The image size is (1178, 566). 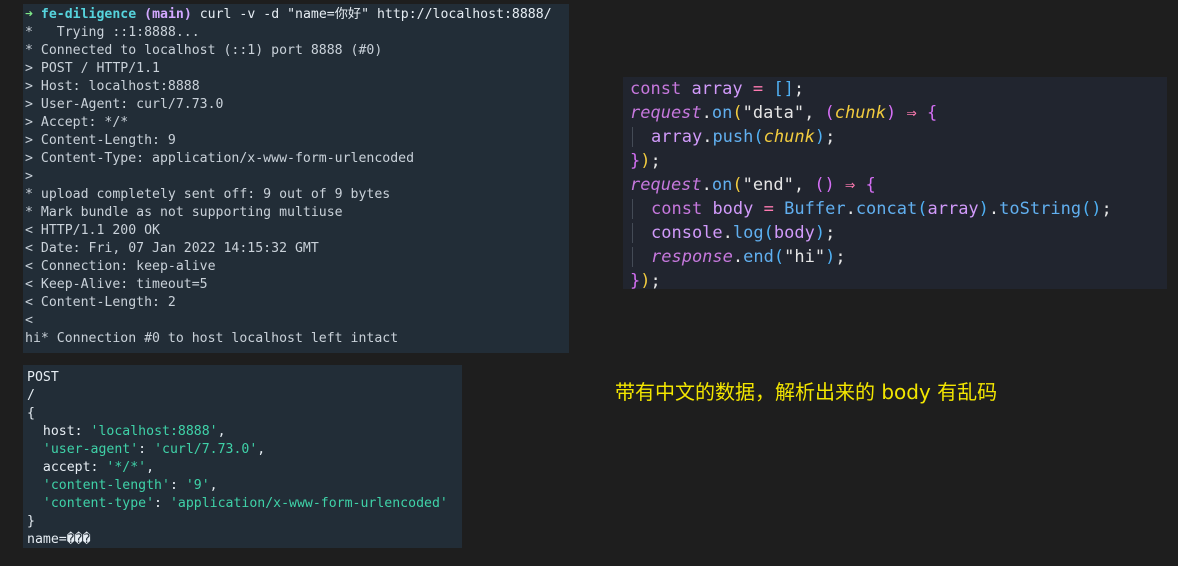 What do you see at coordinates (768, 185) in the screenshot?
I see `string: "end"` at bounding box center [768, 185].